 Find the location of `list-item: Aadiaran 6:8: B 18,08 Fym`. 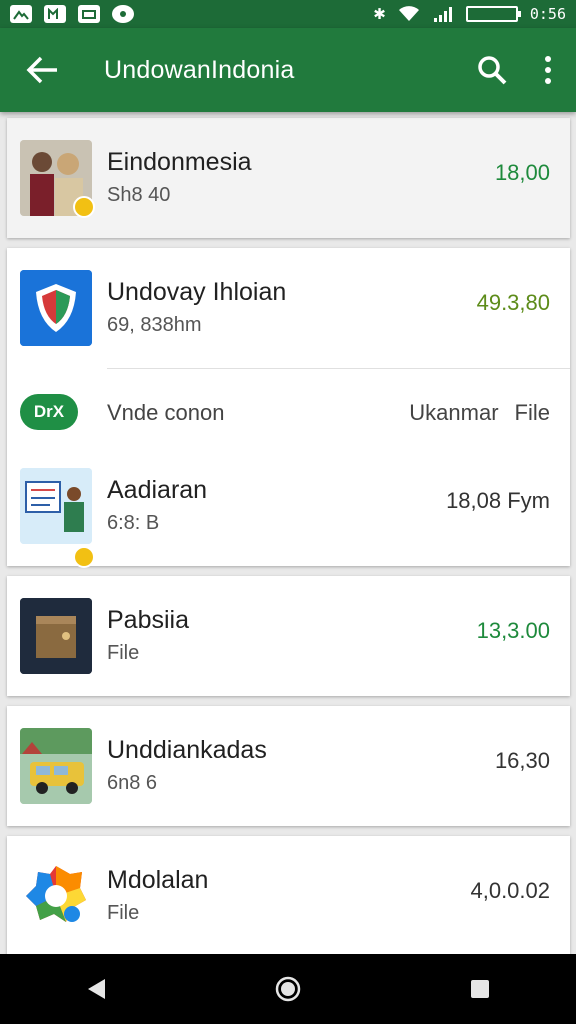

list-item: Aadiaran 6:8: B 18,08 Fym is located at coordinates (288, 507).